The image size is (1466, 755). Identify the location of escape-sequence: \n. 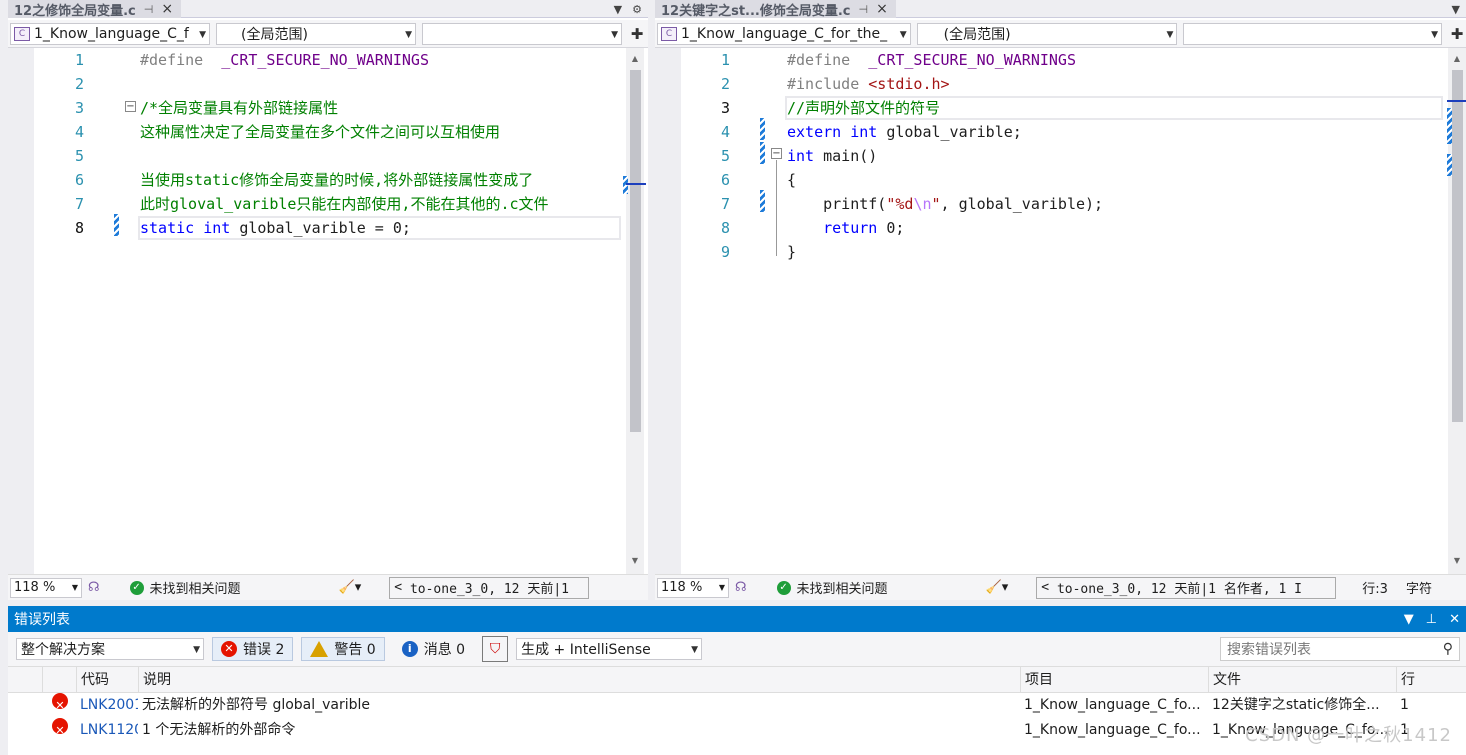
(922, 204).